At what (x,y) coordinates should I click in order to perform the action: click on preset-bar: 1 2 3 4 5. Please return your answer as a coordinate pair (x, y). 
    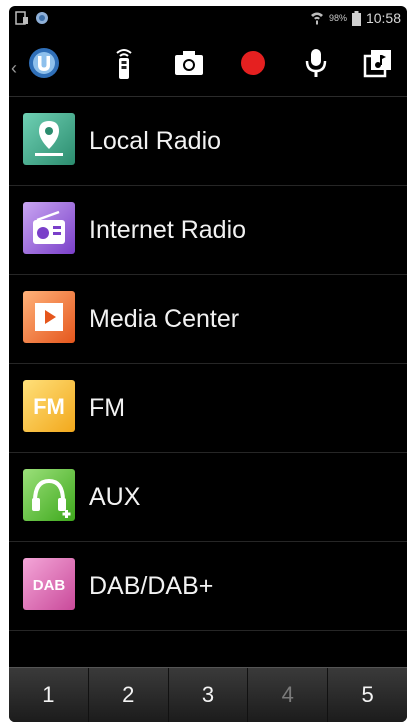
    Looking at the image, I should click on (208, 694).